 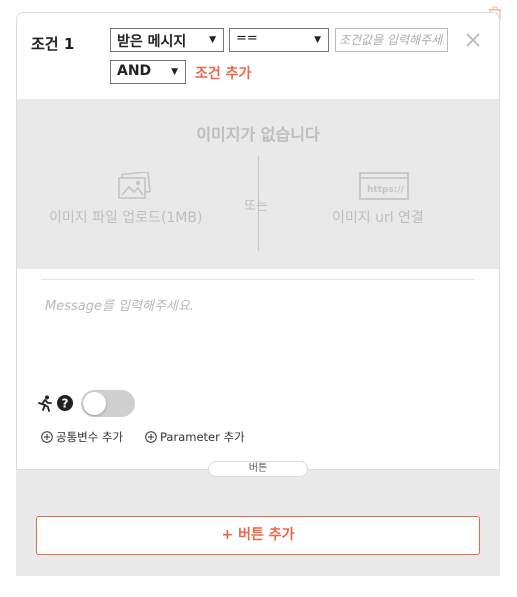 I want to click on message-input, so click(x=260, y=340).